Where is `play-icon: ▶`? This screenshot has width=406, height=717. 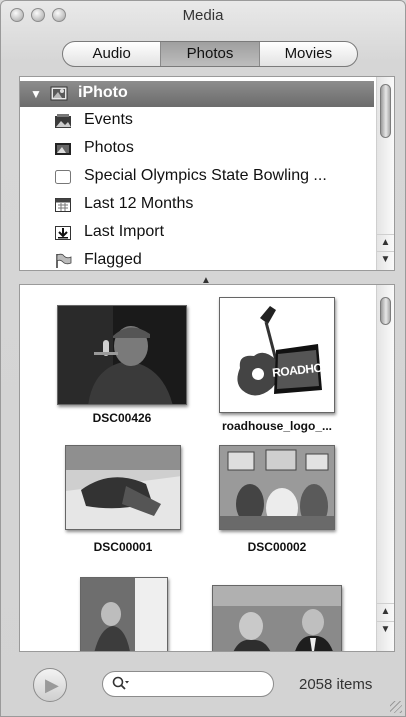
play-icon: ▶ is located at coordinates (52, 685).